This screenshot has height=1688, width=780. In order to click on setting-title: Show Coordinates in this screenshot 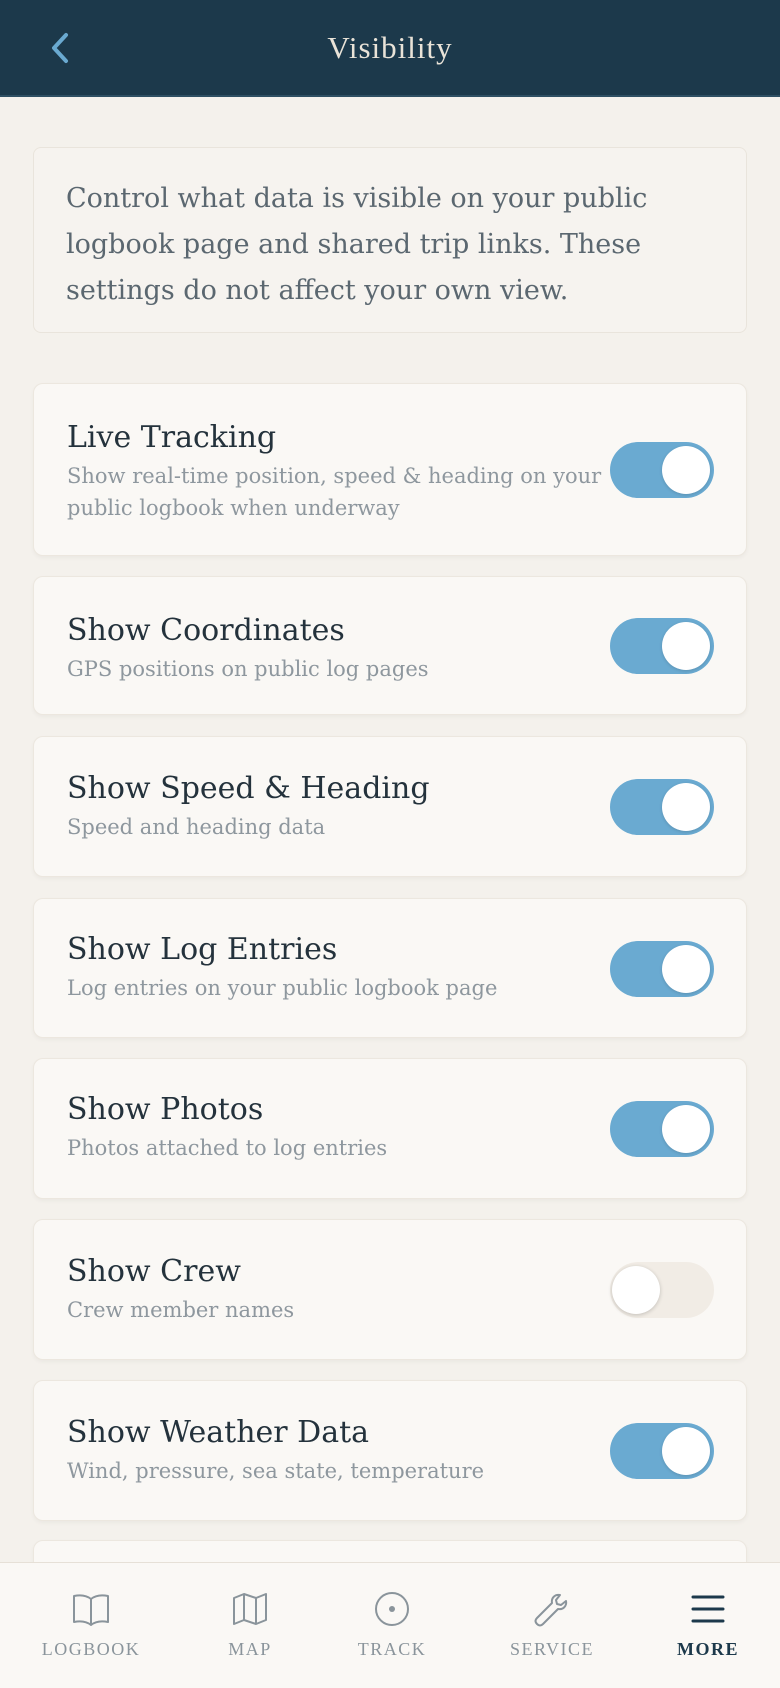, I will do `click(206, 630)`.